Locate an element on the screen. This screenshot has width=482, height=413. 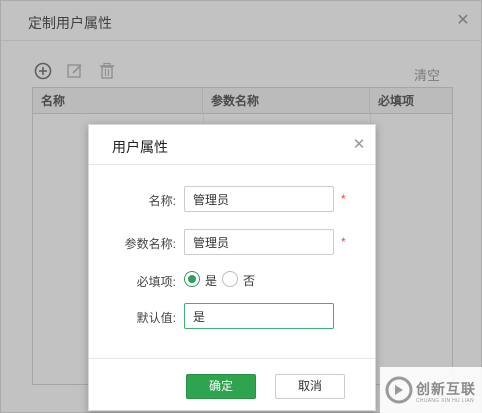
name-input is located at coordinates (259, 199).